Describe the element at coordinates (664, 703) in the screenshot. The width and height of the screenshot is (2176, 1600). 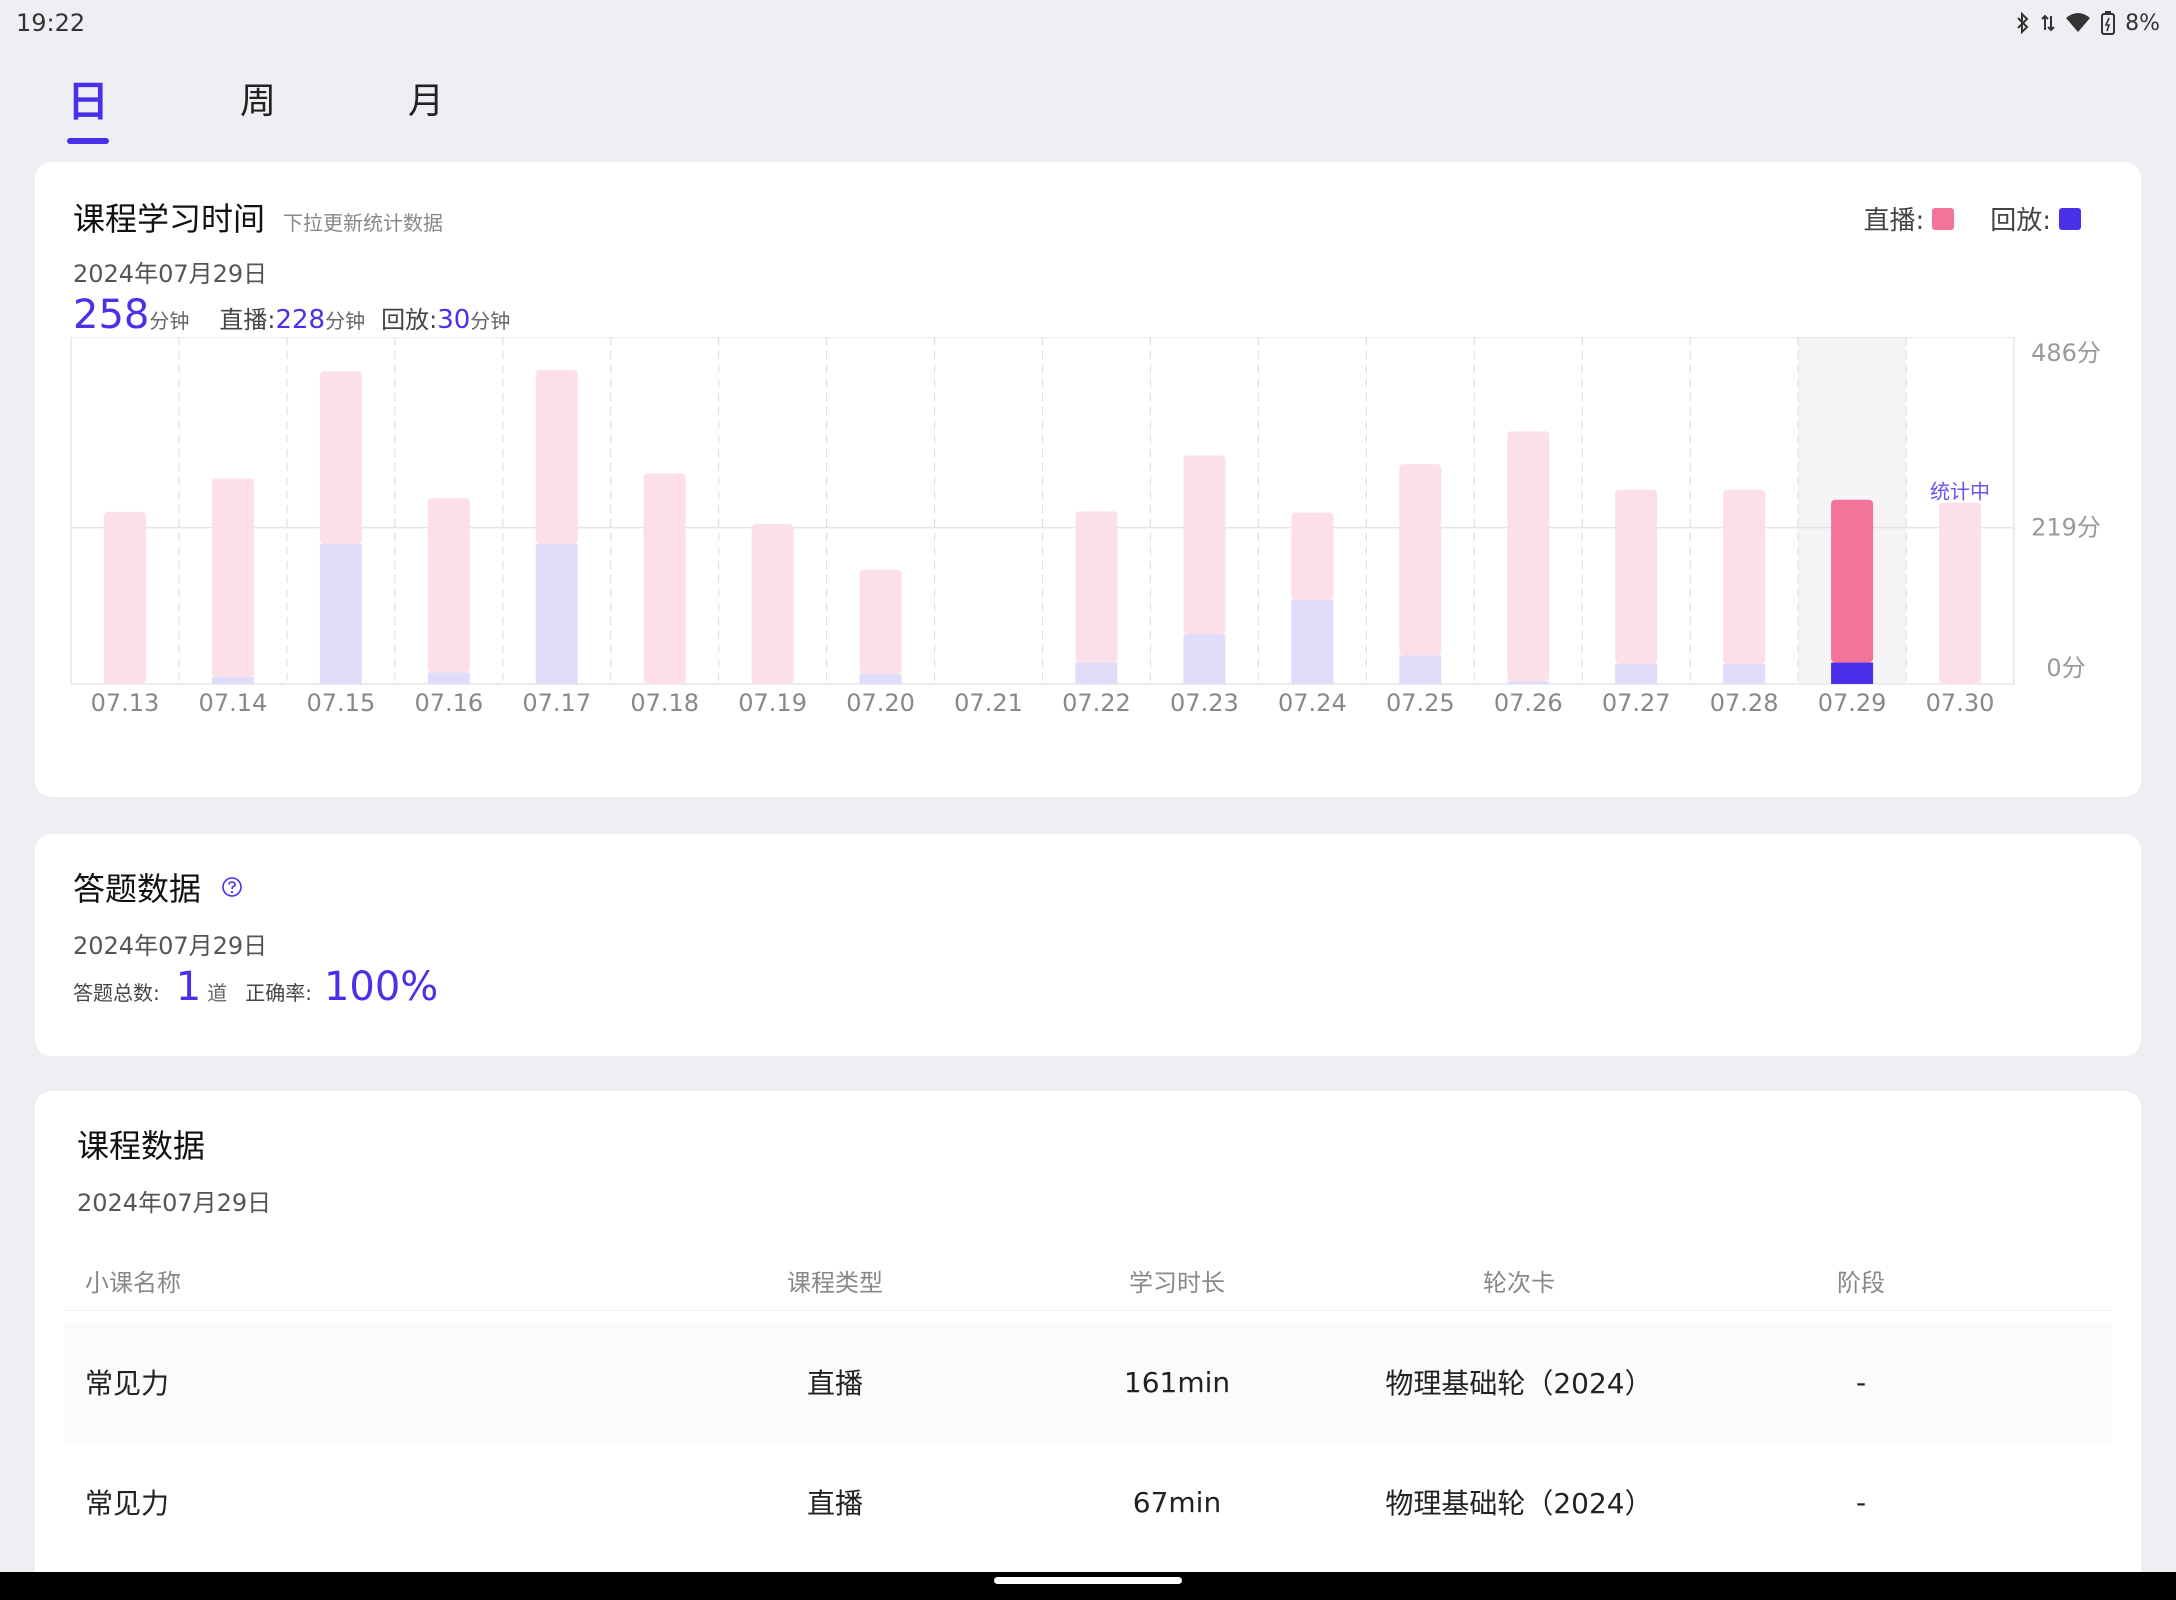
I see `x-tick-label: 07.18` at that location.